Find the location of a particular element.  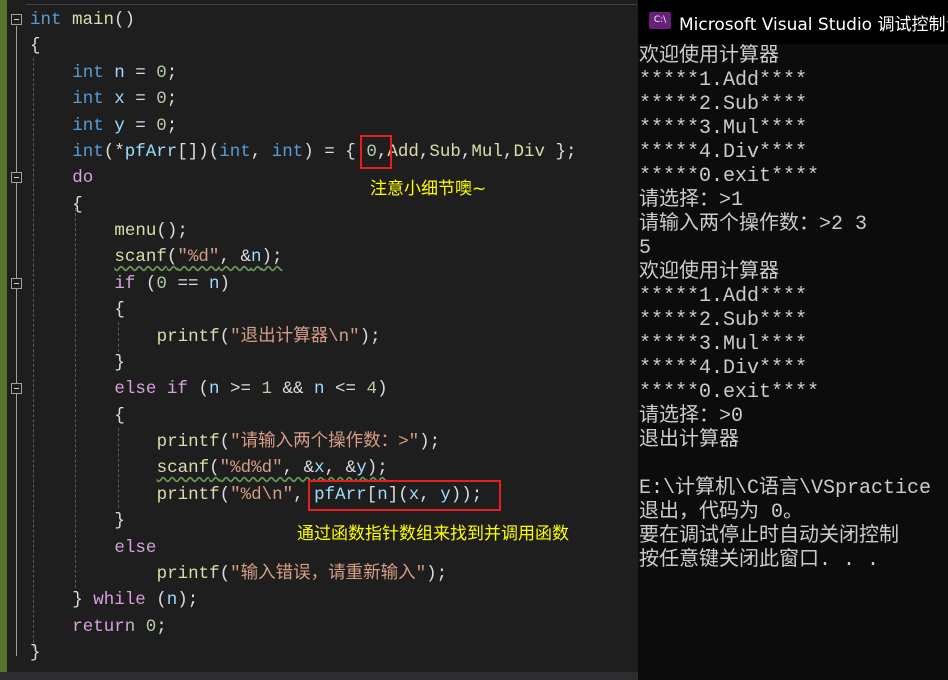

console-line: 按任意键关闭此窗口. . . is located at coordinates (759, 560).